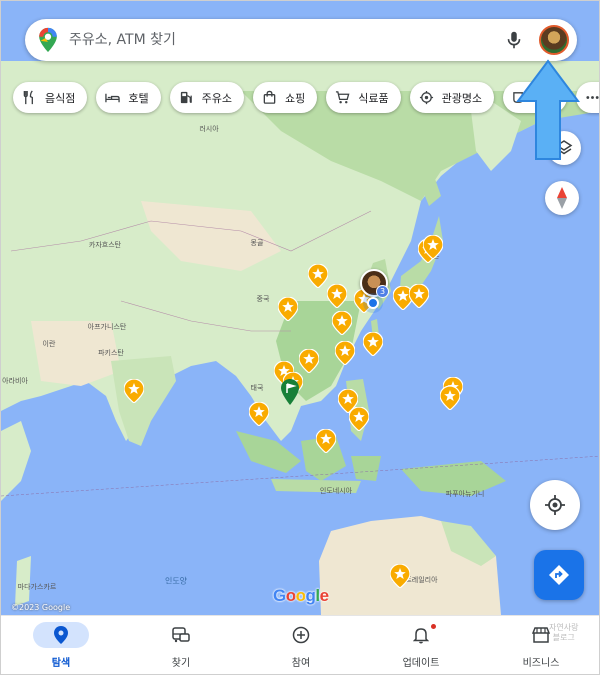 Image resolution: width=600 pixels, height=675 pixels. What do you see at coordinates (49, 344) in the screenshot?
I see `map-label-iran: 이란` at bounding box center [49, 344].